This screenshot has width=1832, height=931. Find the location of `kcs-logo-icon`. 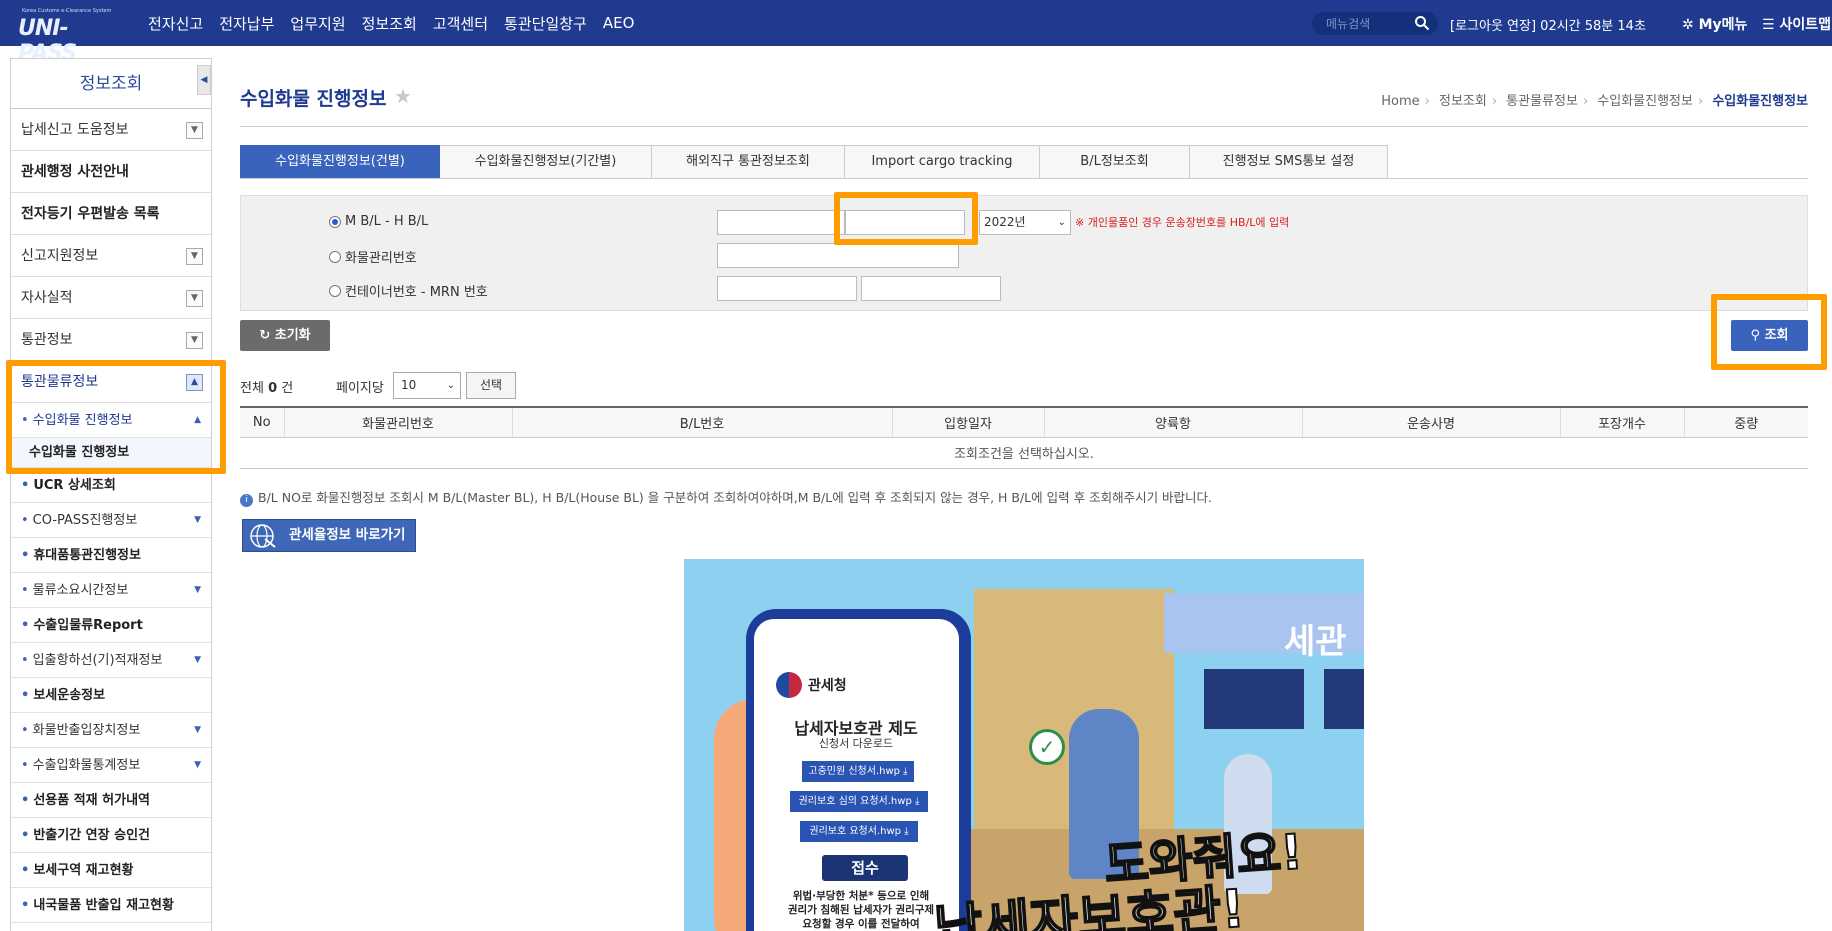

kcs-logo-icon is located at coordinates (789, 685).